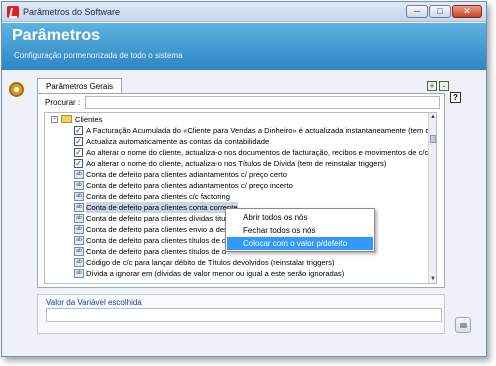 The image size is (496, 366). What do you see at coordinates (94, 302) in the screenshot?
I see `value-panel-title: Valor da Variável escolhida` at bounding box center [94, 302].